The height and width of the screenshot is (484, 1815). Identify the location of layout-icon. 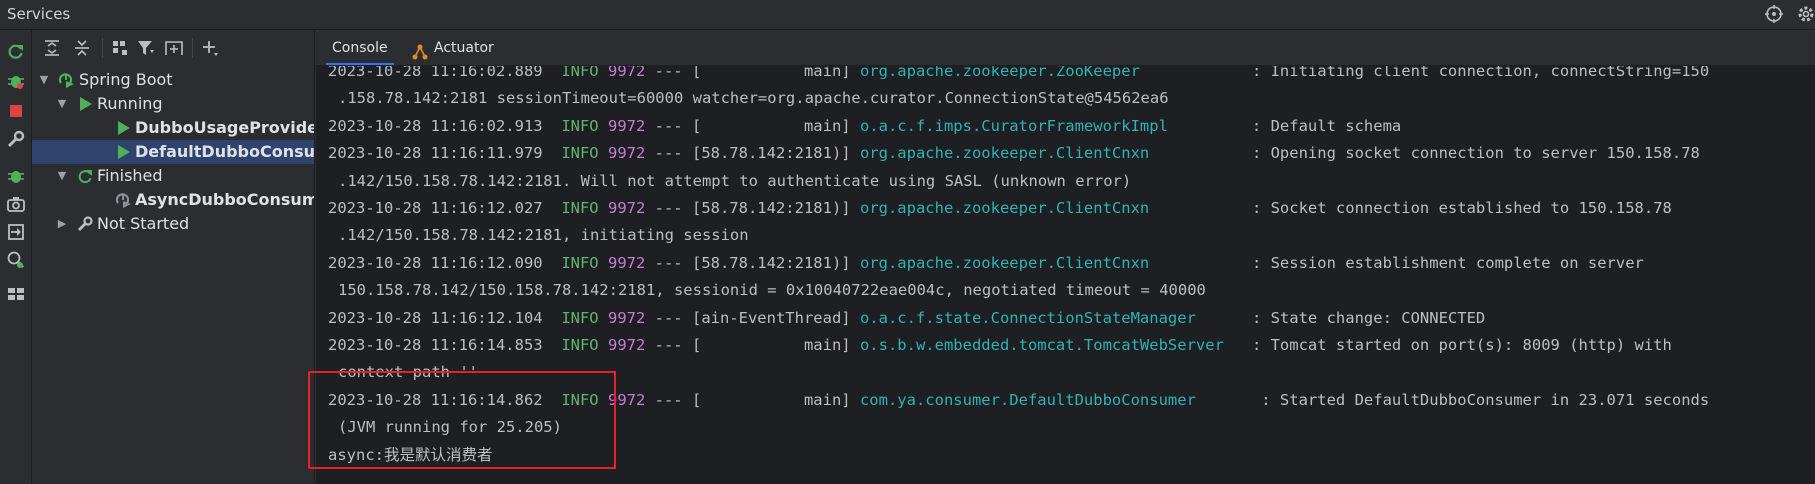
(16, 294).